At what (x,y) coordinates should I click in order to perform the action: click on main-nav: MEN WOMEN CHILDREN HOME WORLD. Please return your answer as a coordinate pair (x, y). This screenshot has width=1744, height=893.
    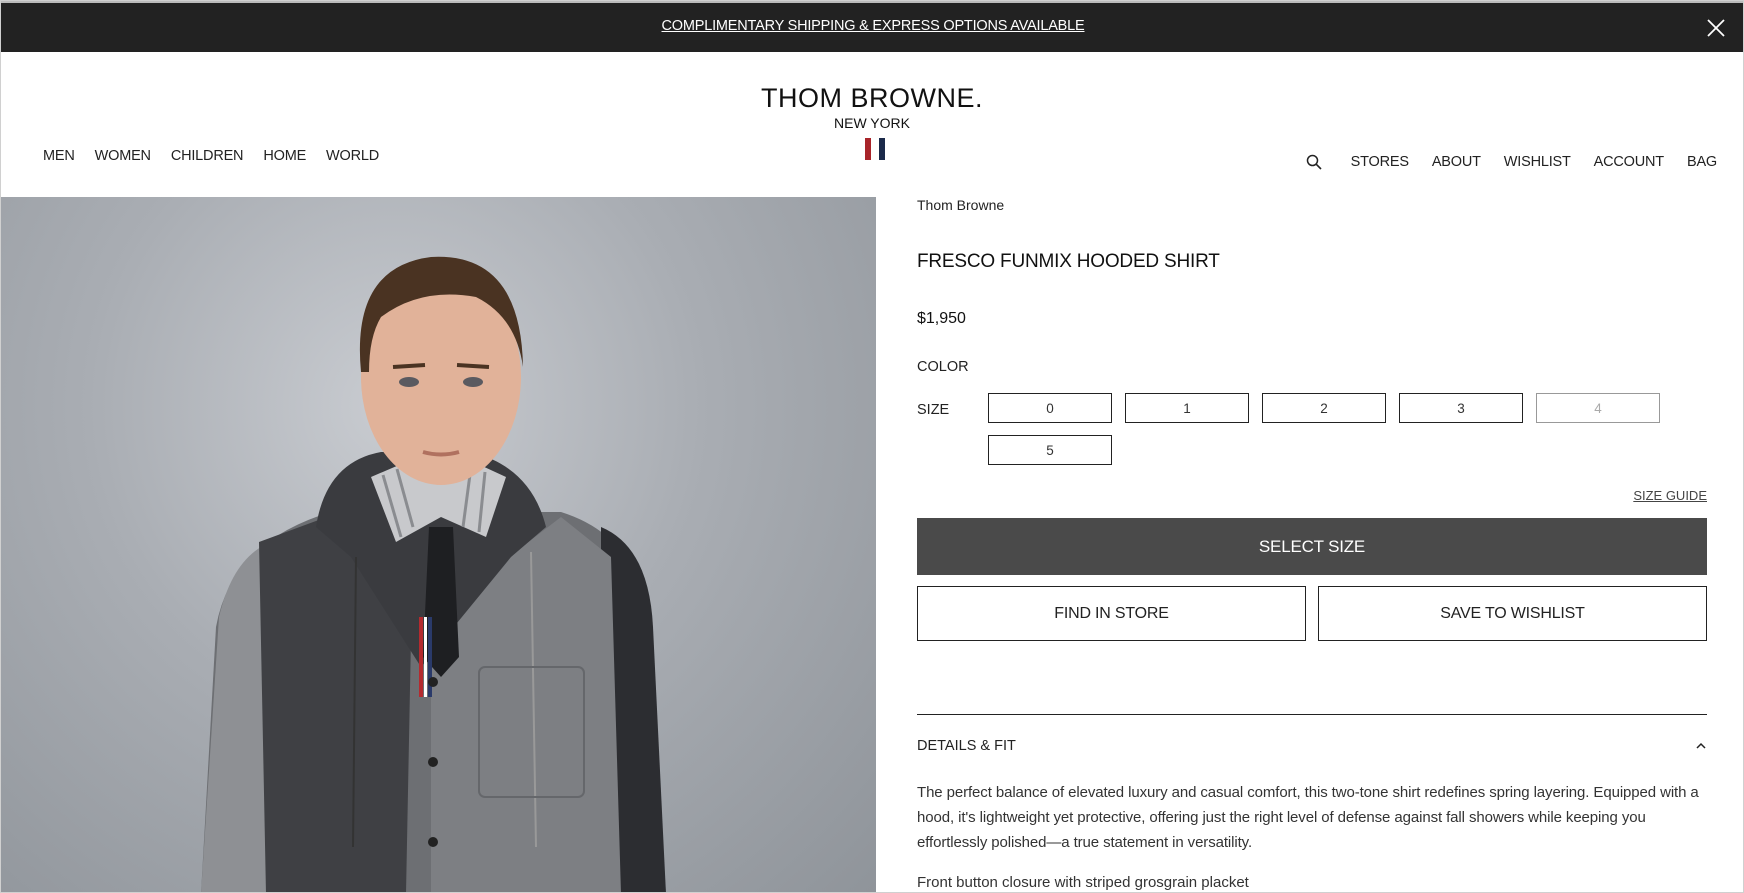
    Looking at the image, I should click on (211, 156).